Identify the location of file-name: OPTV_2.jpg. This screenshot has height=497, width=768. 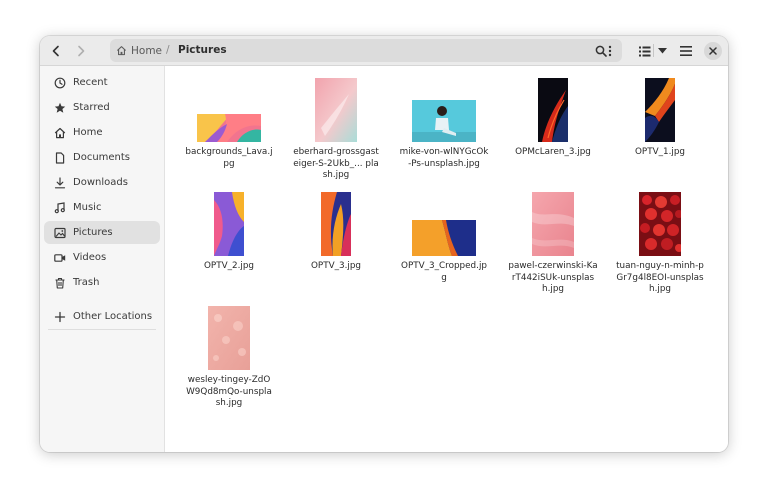
(229, 266).